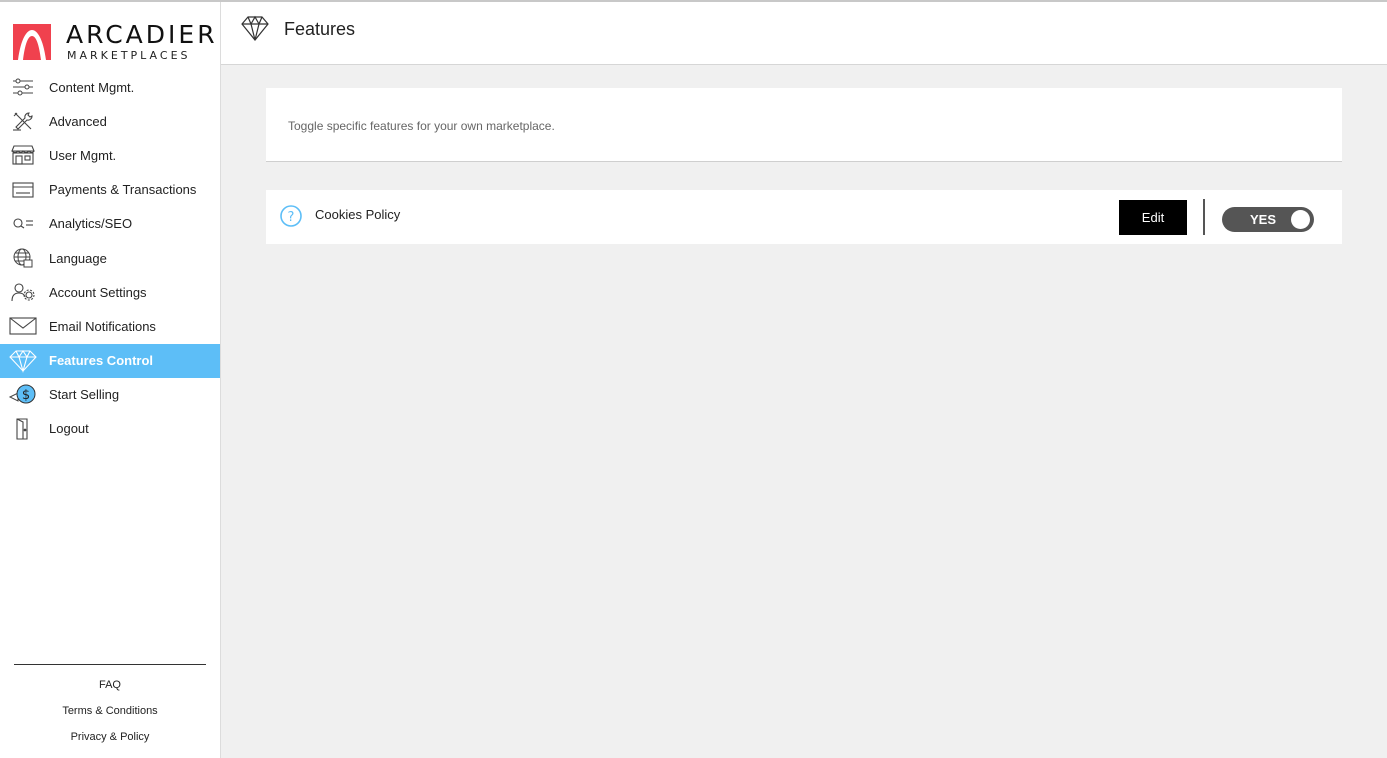 This screenshot has width=1387, height=758. I want to click on page-title: Features, so click(320, 29).